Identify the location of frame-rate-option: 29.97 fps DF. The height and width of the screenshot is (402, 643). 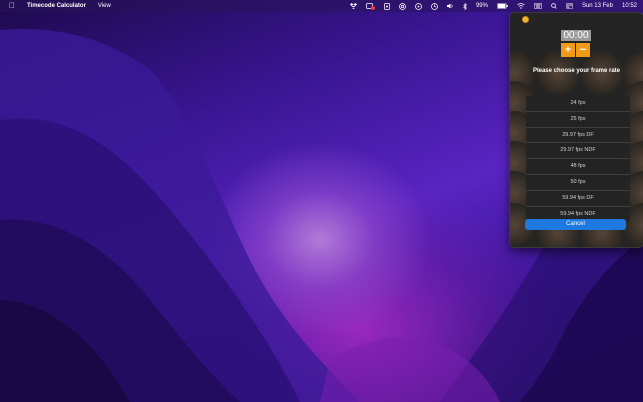
(578, 135).